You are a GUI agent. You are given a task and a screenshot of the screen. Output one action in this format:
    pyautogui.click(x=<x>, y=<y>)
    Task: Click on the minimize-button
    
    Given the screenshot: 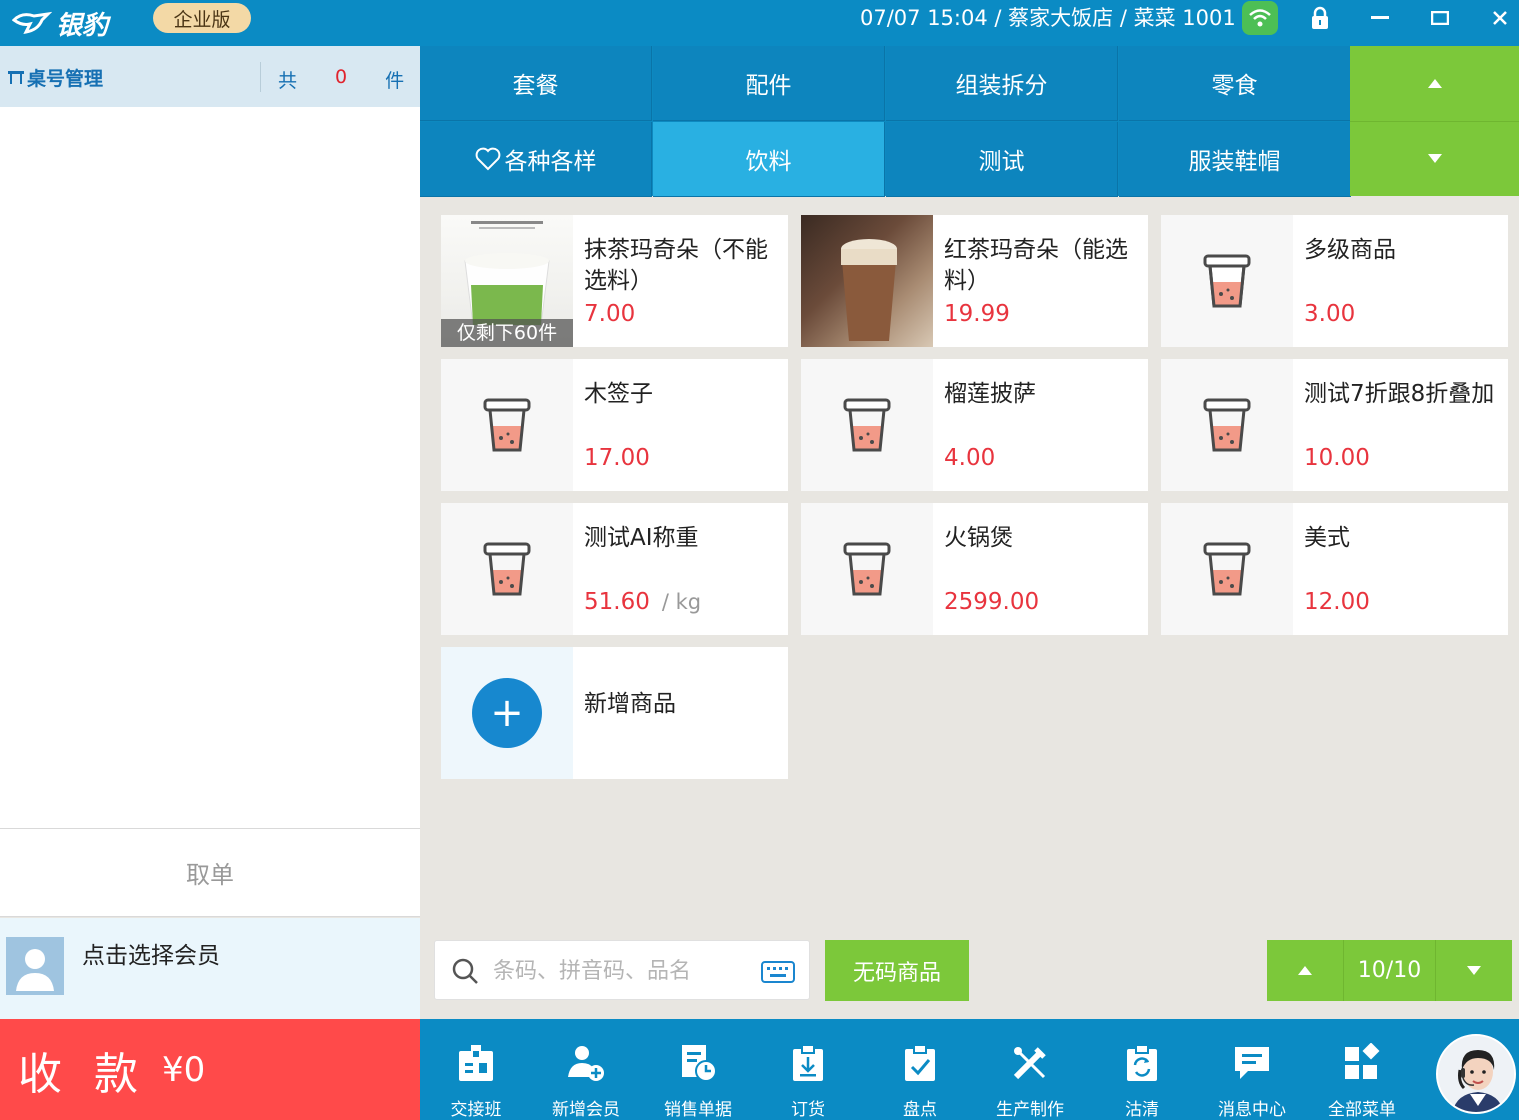 What is the action you would take?
    pyautogui.click(x=1380, y=18)
    